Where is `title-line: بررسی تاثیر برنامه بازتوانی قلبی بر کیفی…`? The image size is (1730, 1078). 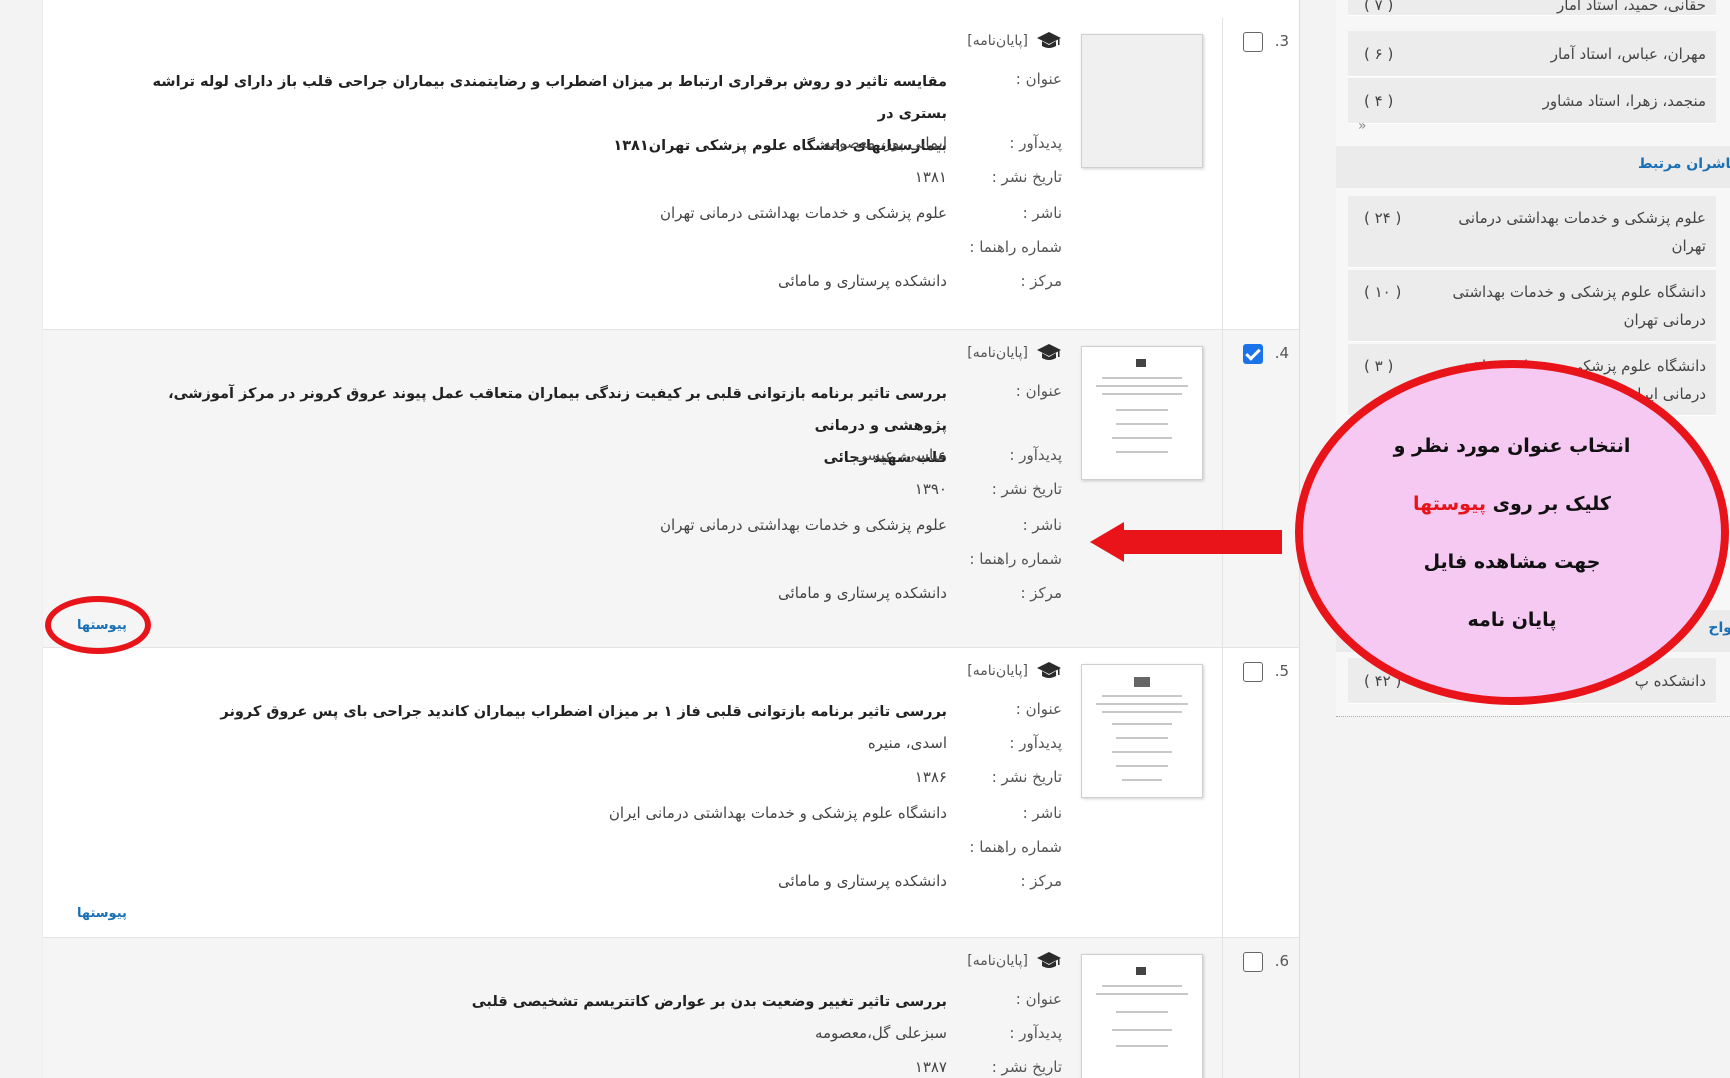
title-line: بررسی تاثیر برنامه بازتوانی قلبی بر کیفی… is located at coordinates (557, 410).